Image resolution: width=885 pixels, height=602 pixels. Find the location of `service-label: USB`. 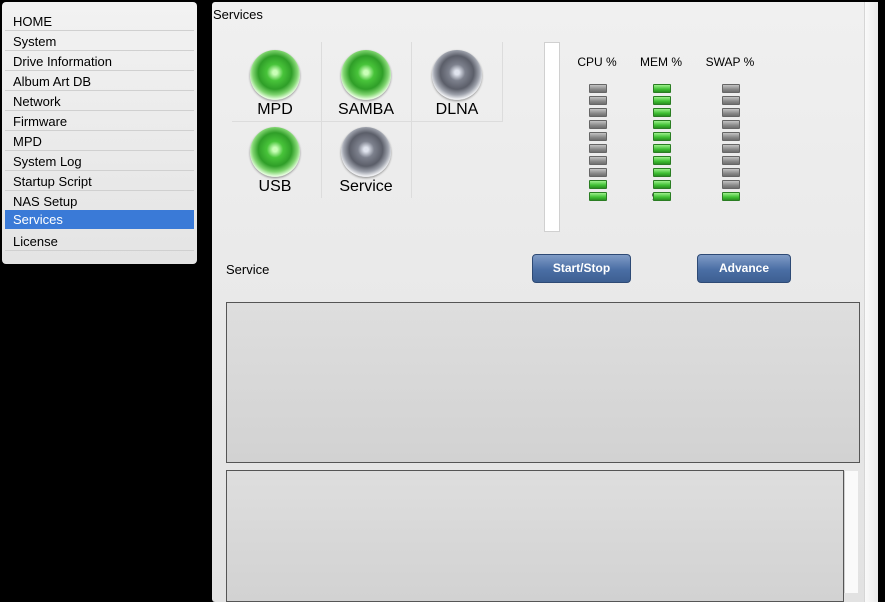

service-label: USB is located at coordinates (275, 186).